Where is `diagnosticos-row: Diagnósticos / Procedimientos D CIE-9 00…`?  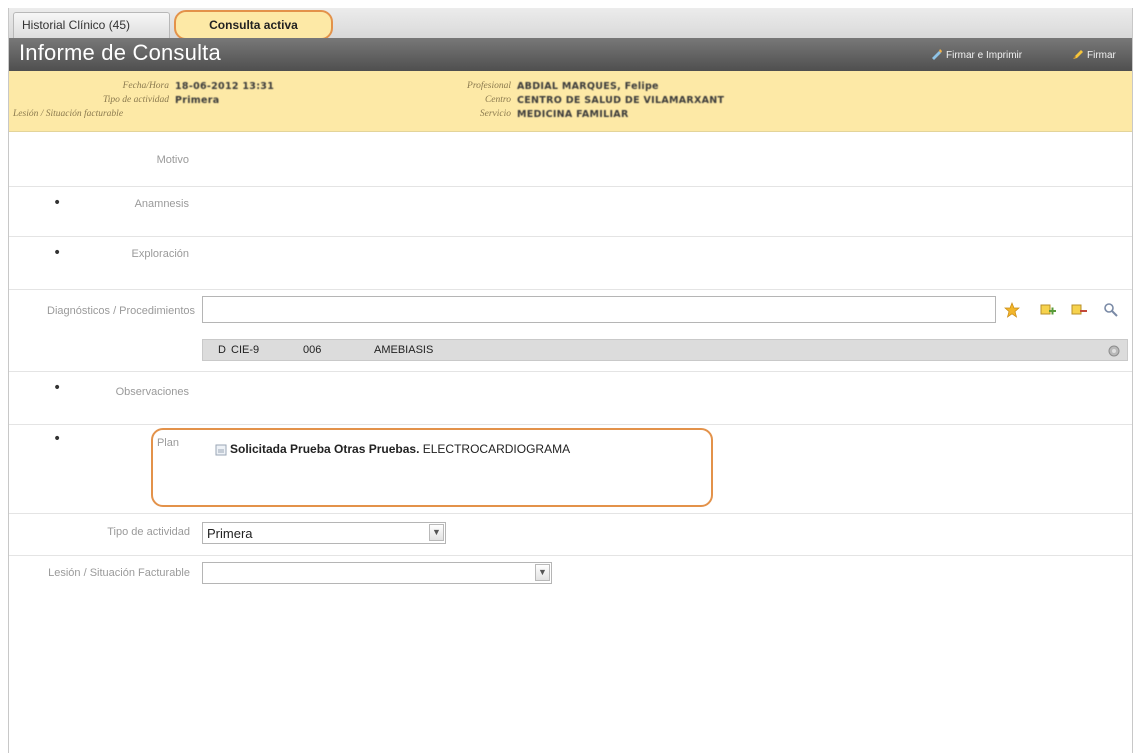
diagnosticos-row: Diagnósticos / Procedimientos D CIE-9 00… is located at coordinates (570, 331).